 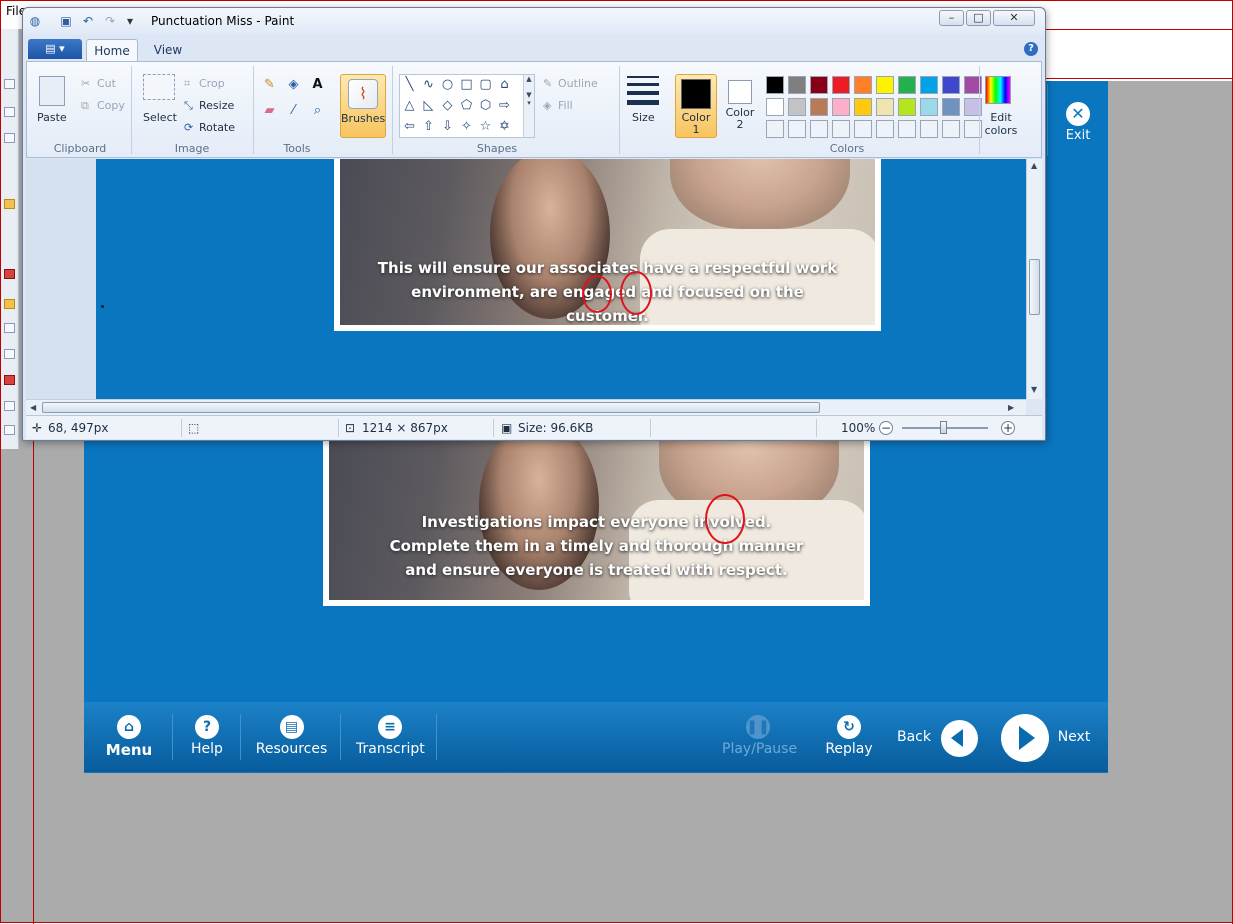 What do you see at coordinates (1034, 165) in the screenshot?
I see `scroll-up-icon: ▲` at bounding box center [1034, 165].